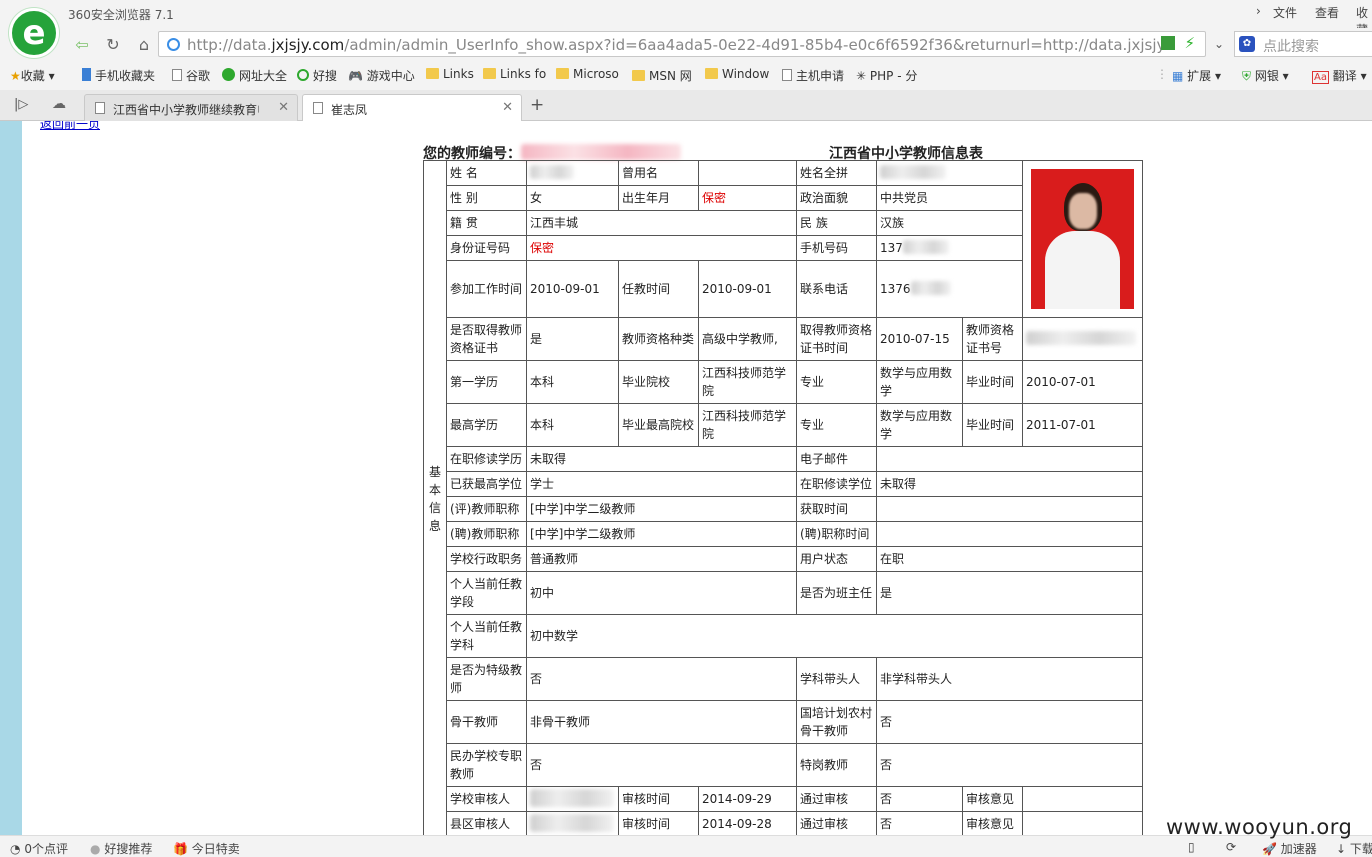 This screenshot has width=1372, height=857. Describe the element at coordinates (662, 75) in the screenshot. I see `bookmark-msn: MSN 网` at that location.